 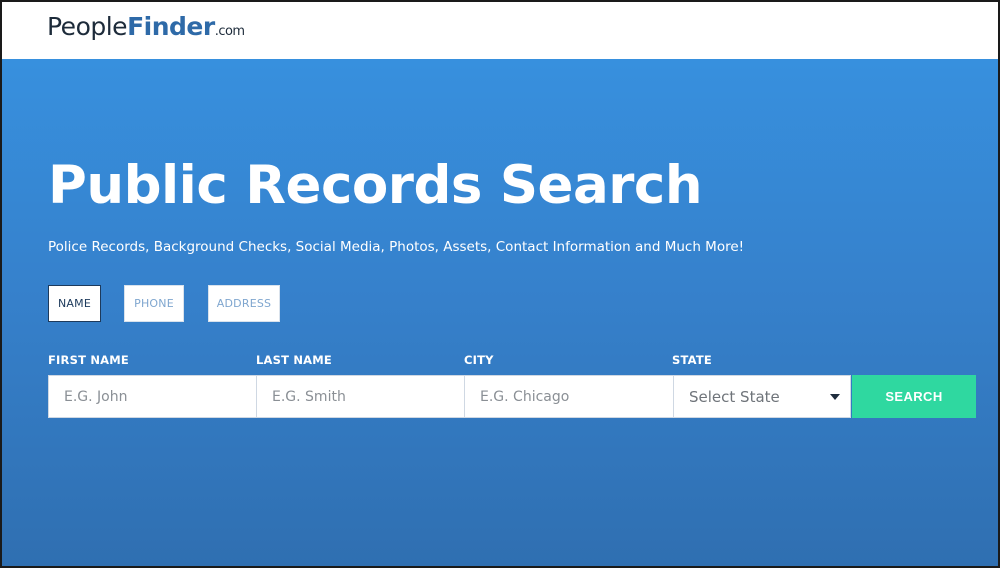 I want to click on logo-people-text: People, so click(x=87, y=26).